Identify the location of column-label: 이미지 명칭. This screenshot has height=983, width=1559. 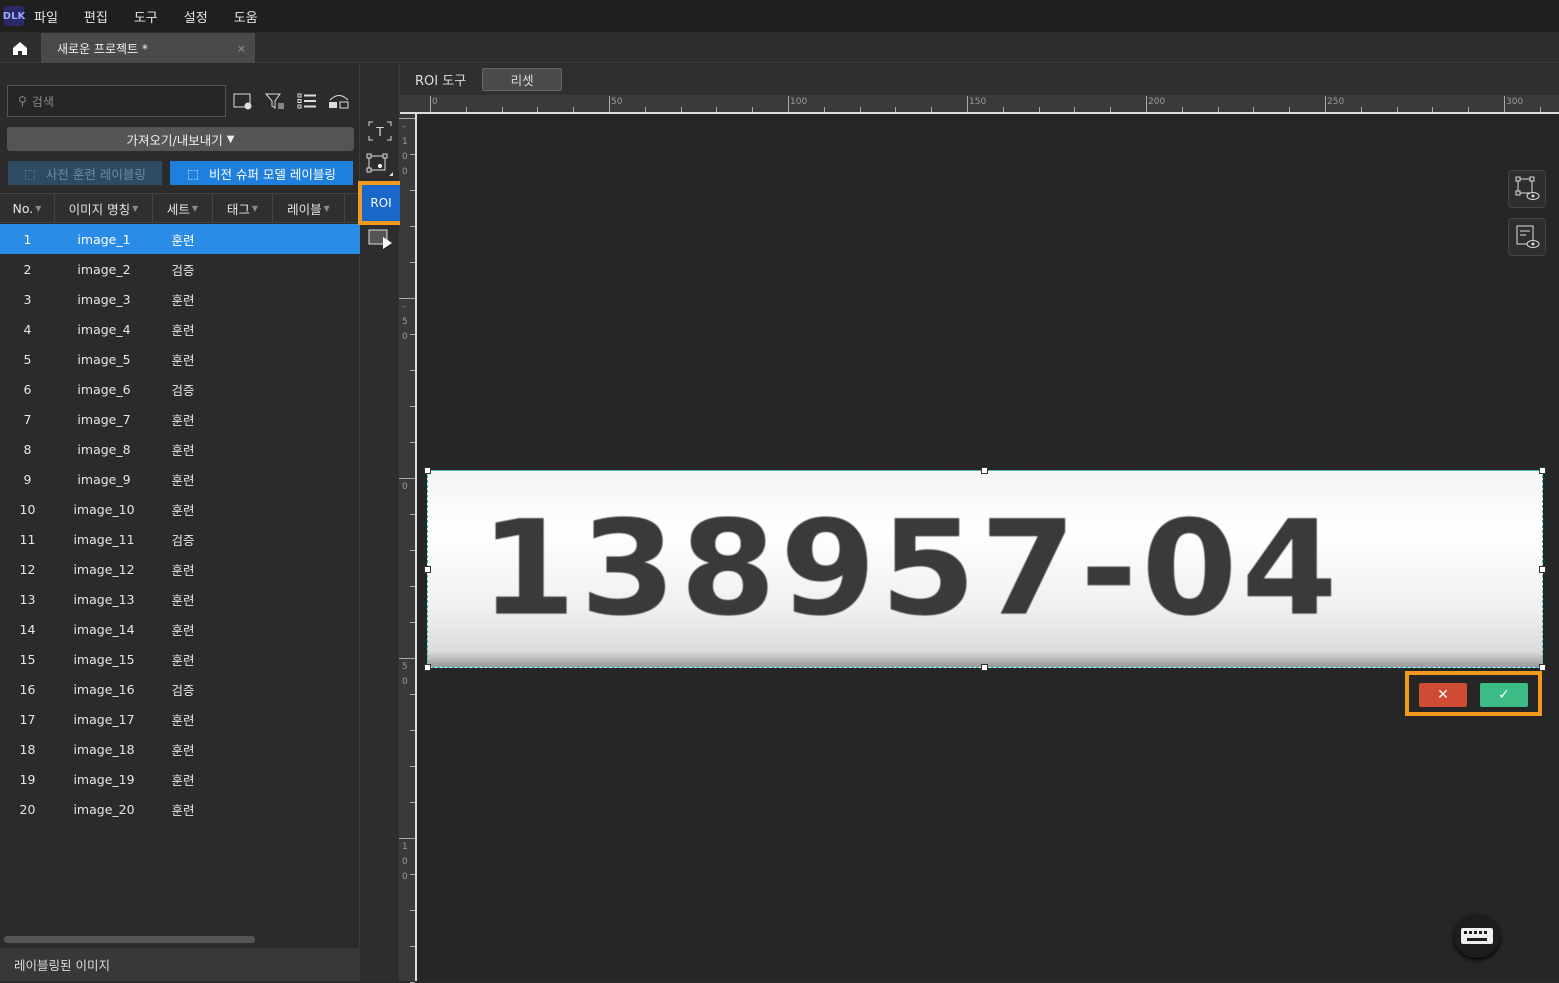
(99, 209).